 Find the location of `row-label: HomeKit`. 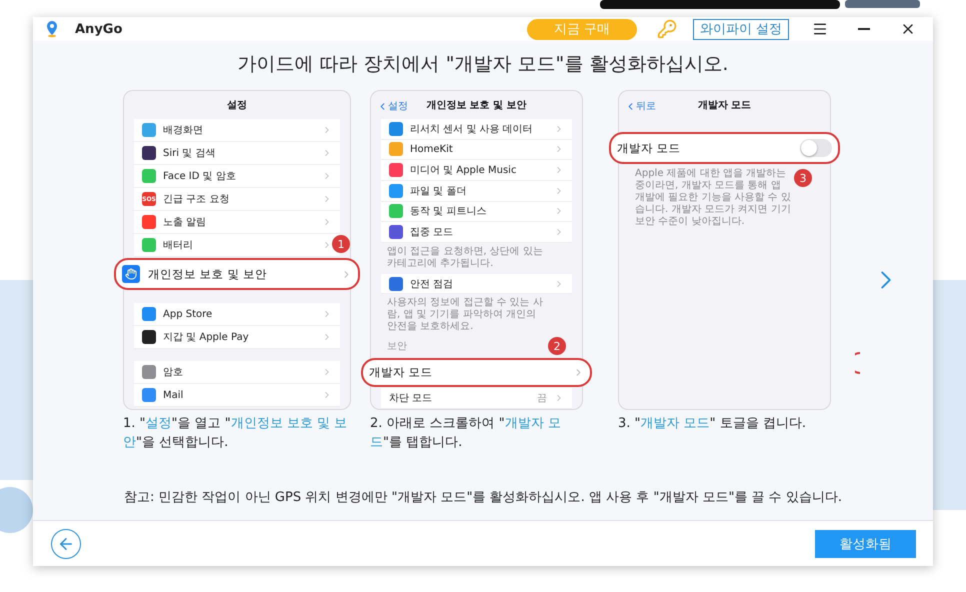

row-label: HomeKit is located at coordinates (432, 149).